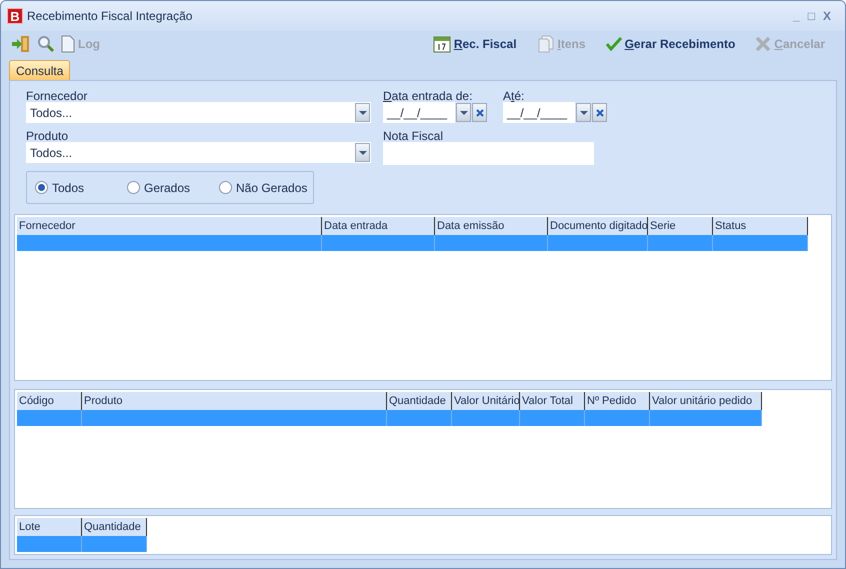 This screenshot has width=846, height=569. Describe the element at coordinates (109, 16) in the screenshot. I see `window-title: Recebimento Fiscal Integração` at that location.